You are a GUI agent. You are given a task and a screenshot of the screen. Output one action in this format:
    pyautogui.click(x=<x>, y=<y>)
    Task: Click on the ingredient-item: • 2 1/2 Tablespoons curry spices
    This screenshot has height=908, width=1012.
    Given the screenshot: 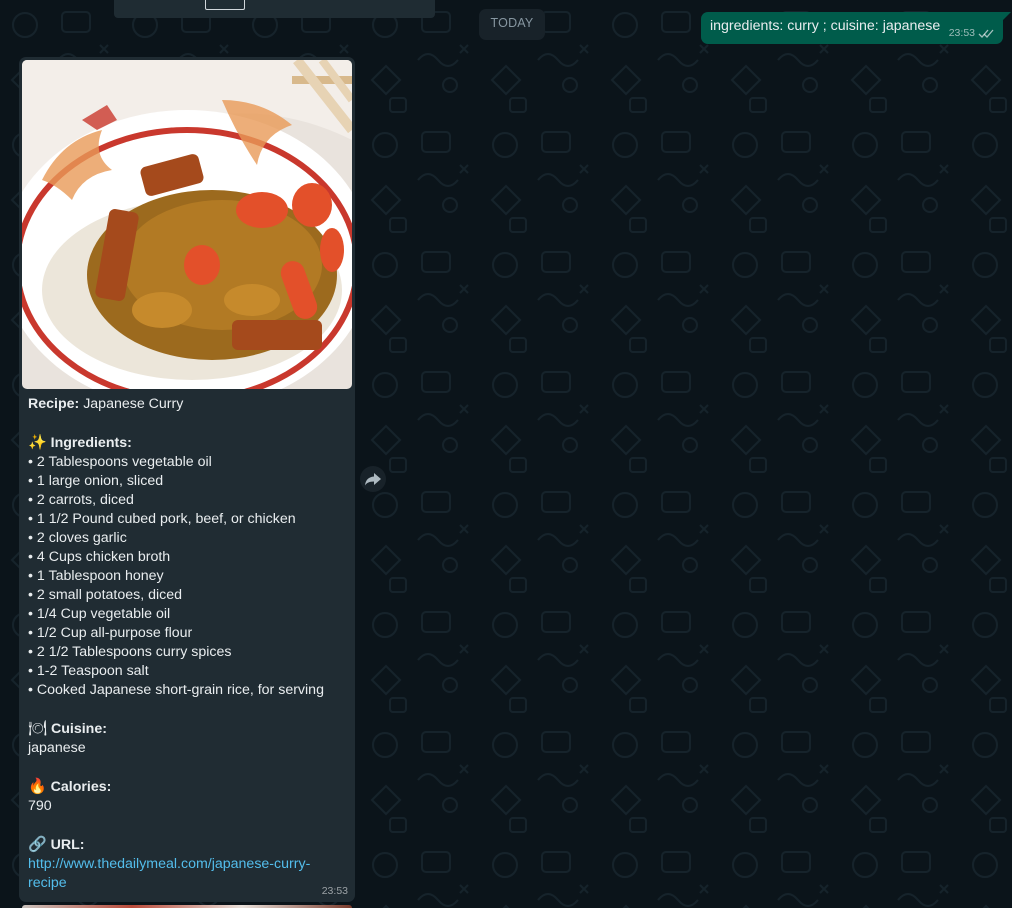 What is the action you would take?
    pyautogui.click(x=130, y=652)
    